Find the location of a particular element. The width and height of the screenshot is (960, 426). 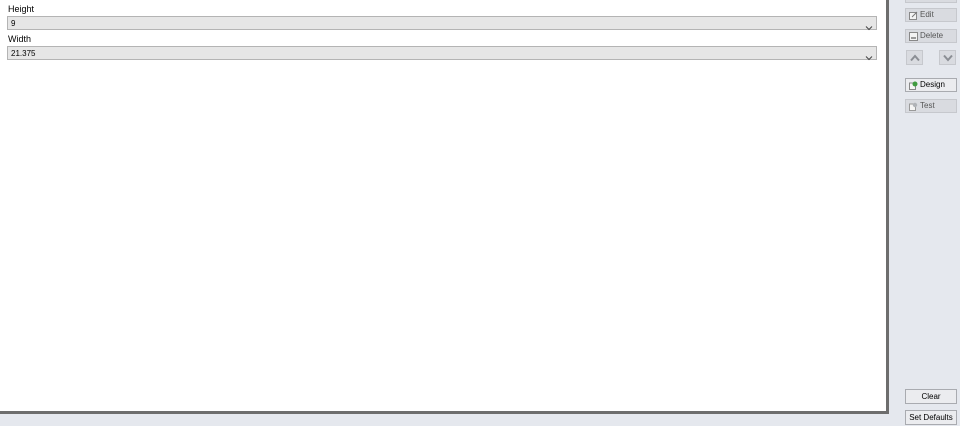

move-up-button is located at coordinates (914, 57).